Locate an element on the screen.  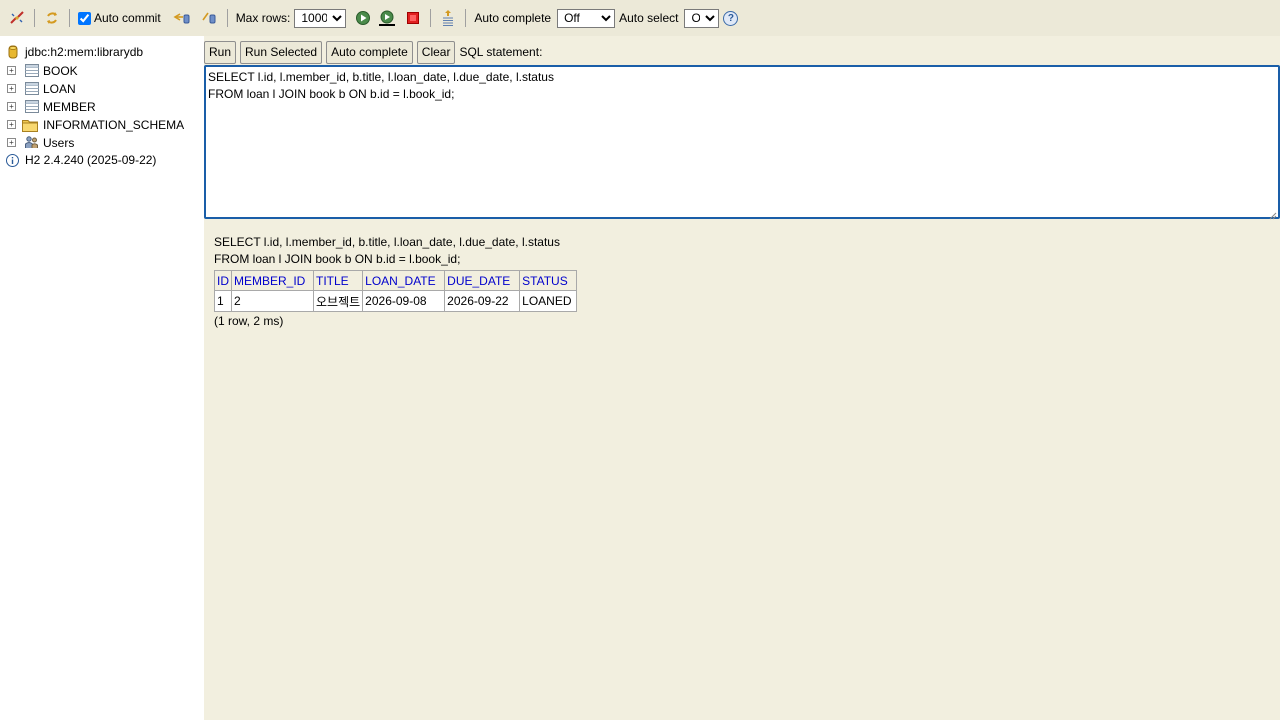
tree-item-label: BOOK is located at coordinates (60, 71).